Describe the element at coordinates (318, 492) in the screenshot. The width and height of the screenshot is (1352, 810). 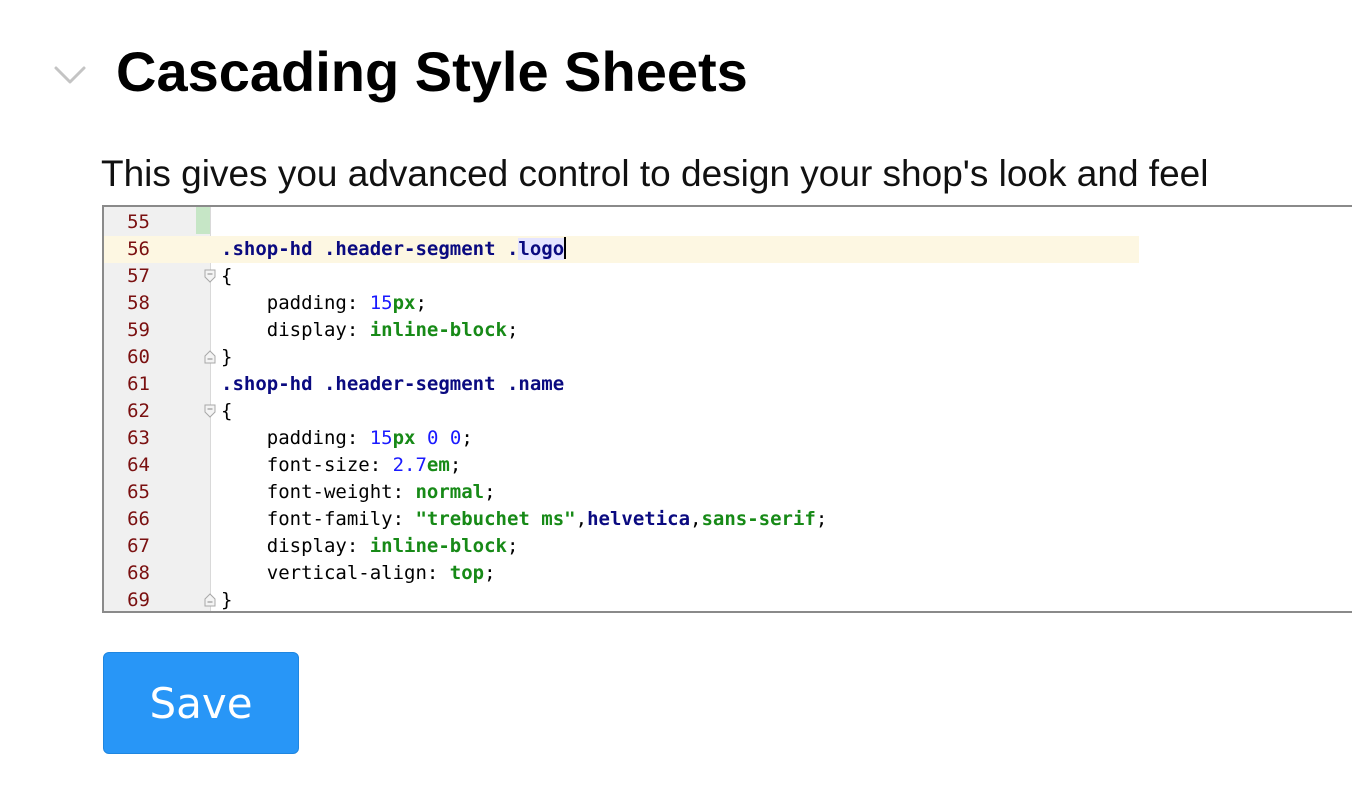
I see `code-token: font-weight:` at that location.